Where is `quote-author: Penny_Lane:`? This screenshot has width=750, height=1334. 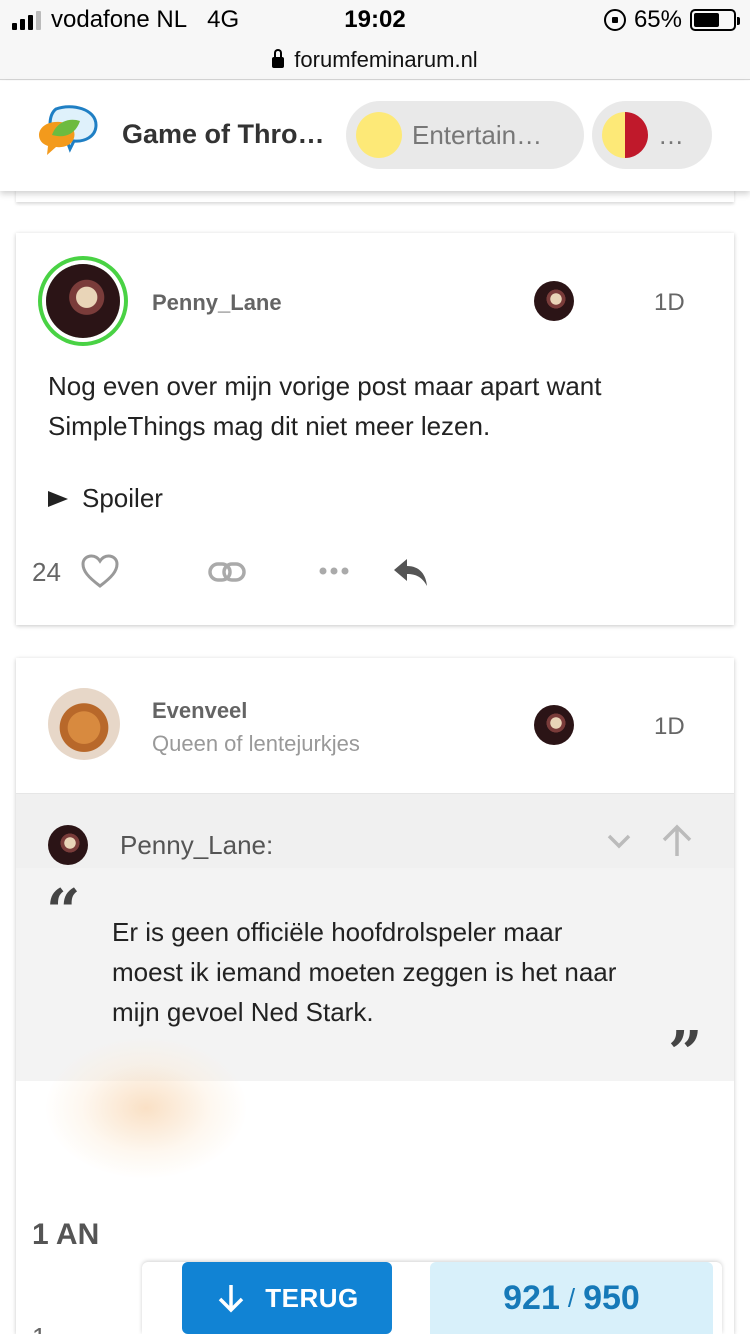 quote-author: Penny_Lane: is located at coordinates (197, 845).